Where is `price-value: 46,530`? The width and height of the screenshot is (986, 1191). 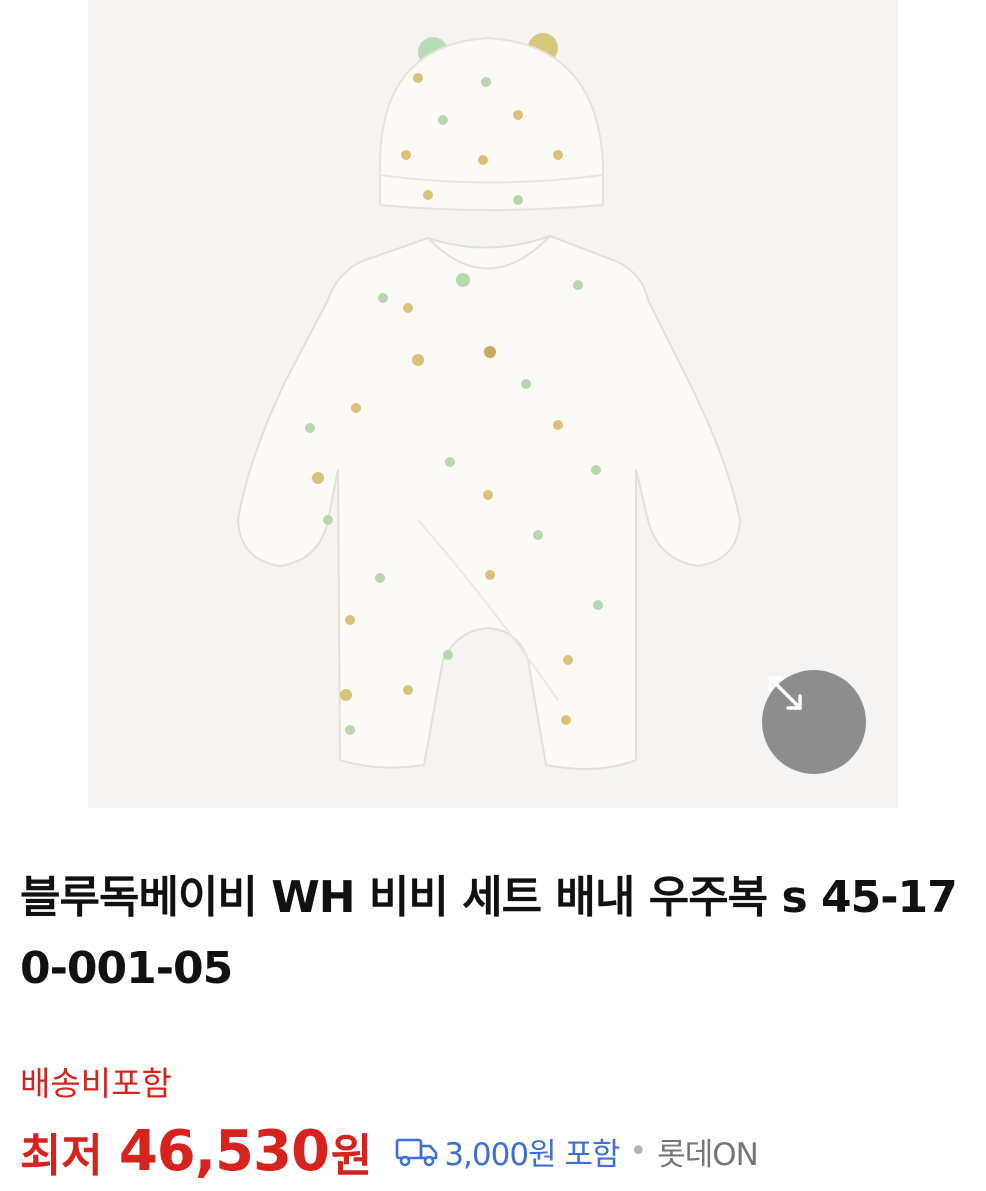
price-value: 46,530 is located at coordinates (224, 1151).